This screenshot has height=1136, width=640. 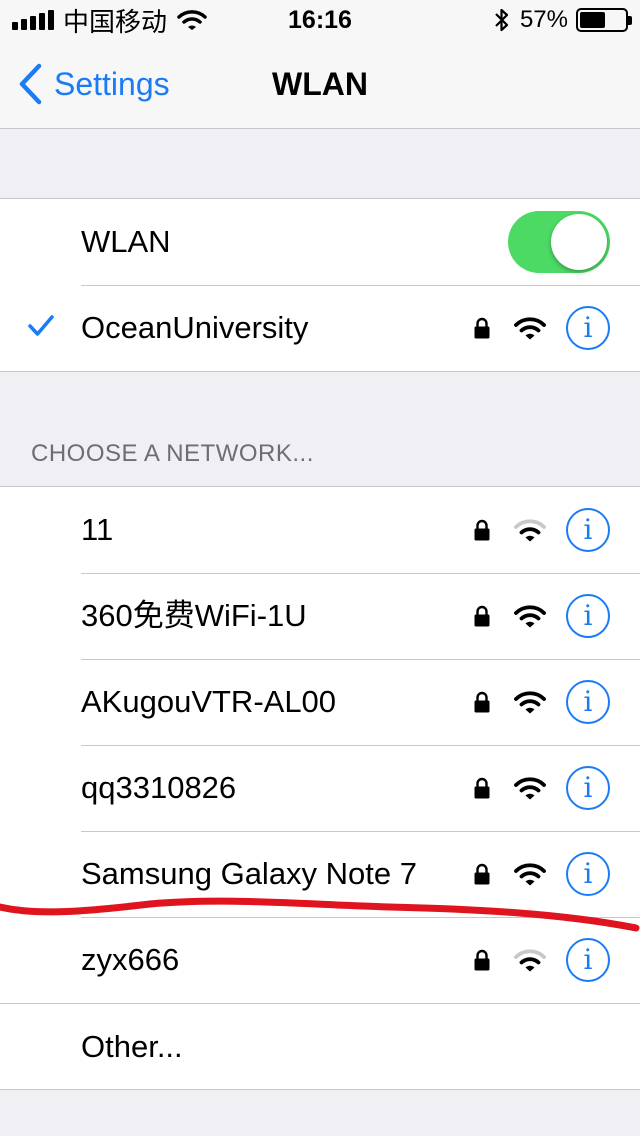 I want to click on checkmark-icon, so click(x=41, y=325).